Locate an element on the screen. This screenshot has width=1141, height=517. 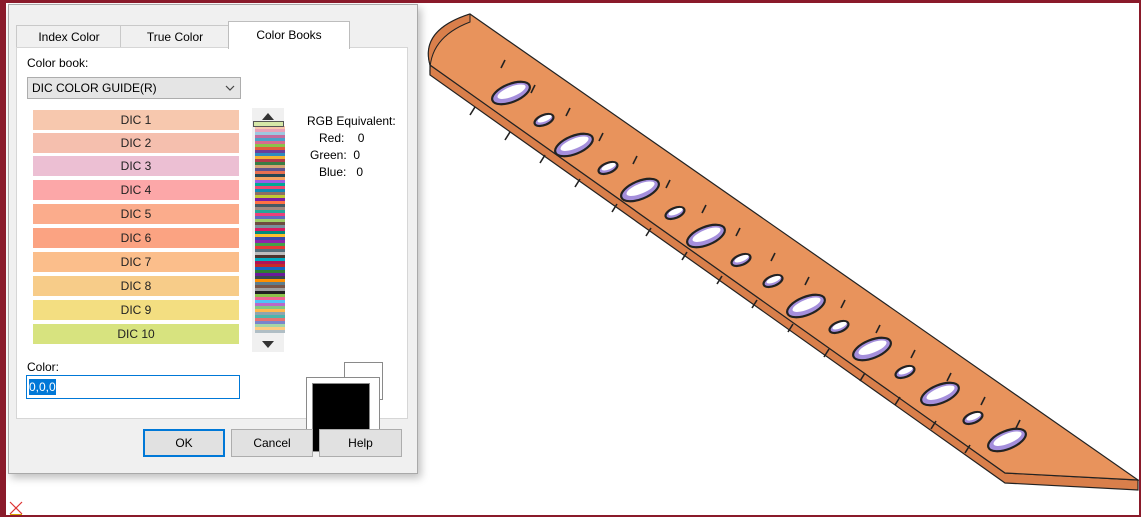
swatch-label: DIC 4 is located at coordinates (136, 190).